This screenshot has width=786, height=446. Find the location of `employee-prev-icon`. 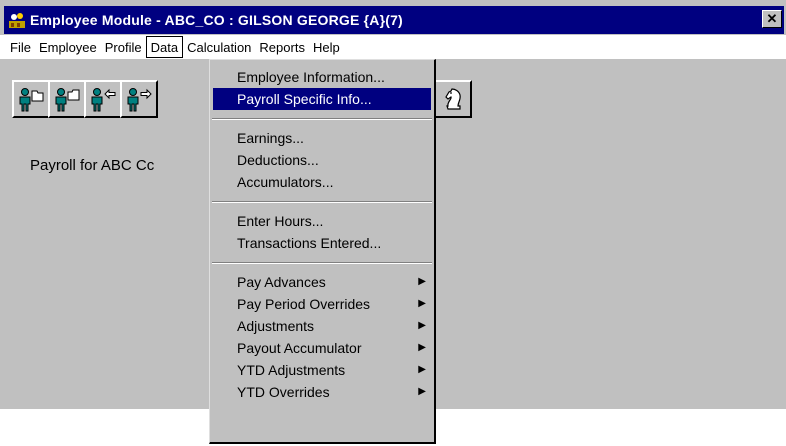

employee-prev-icon is located at coordinates (103, 100).